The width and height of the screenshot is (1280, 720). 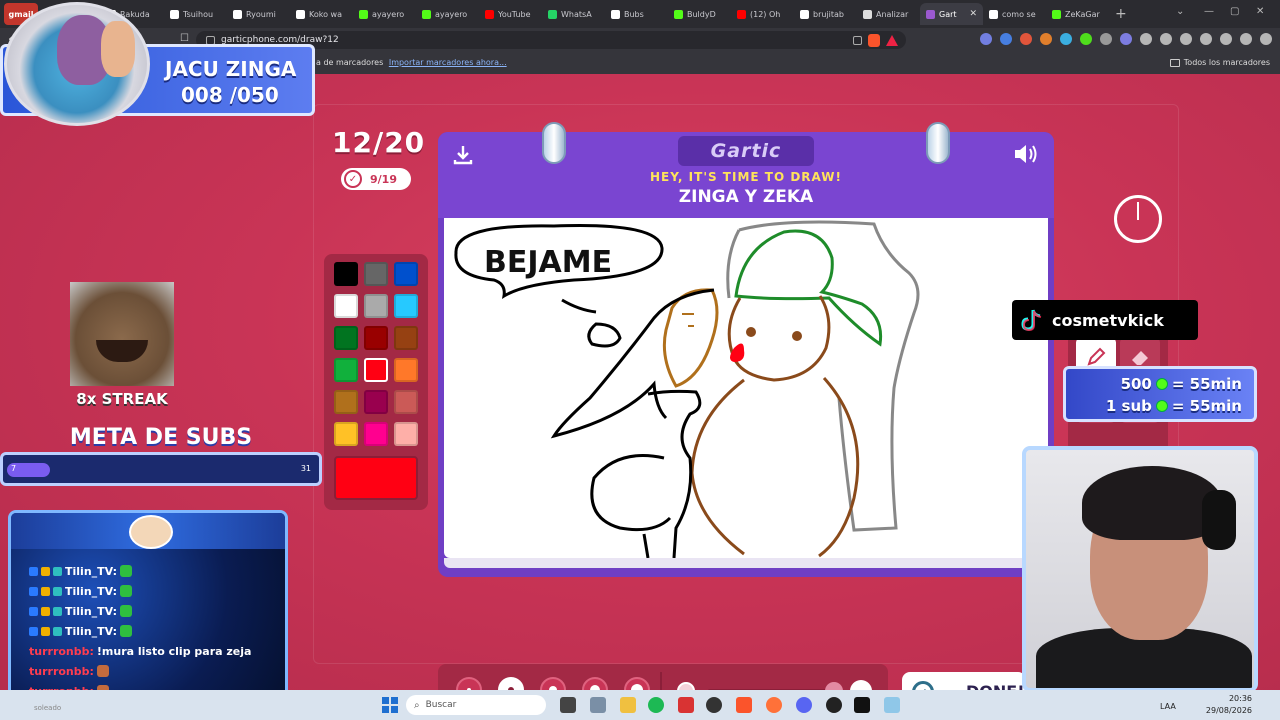 What do you see at coordinates (1121, 14) in the screenshot?
I see `new-tab-icon: +` at bounding box center [1121, 14].